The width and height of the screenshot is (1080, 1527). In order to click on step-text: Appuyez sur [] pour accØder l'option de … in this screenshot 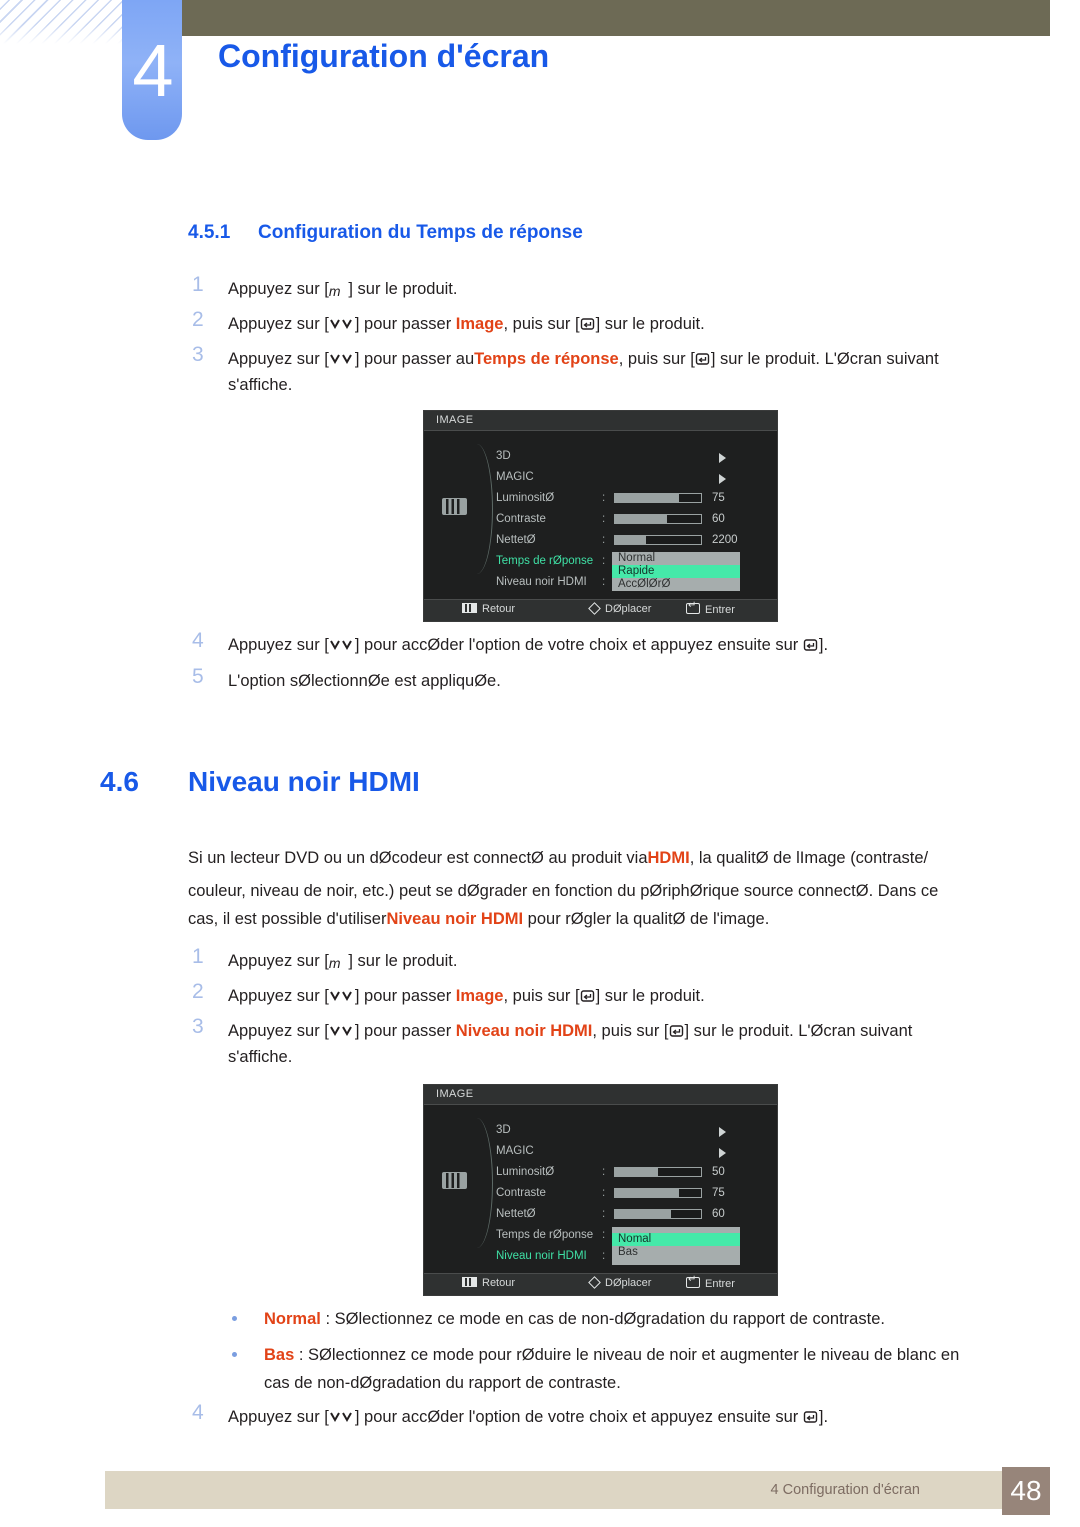, I will do `click(528, 1417)`.